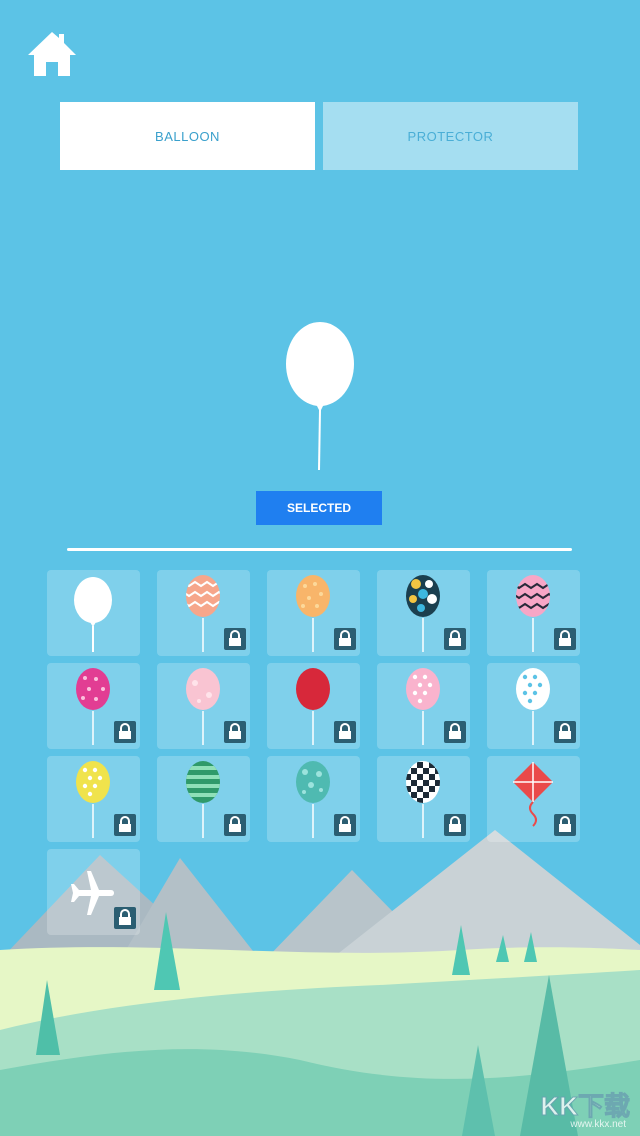 The height and width of the screenshot is (1136, 640). What do you see at coordinates (533, 706) in the screenshot?
I see `item-white-polka-balloon` at bounding box center [533, 706].